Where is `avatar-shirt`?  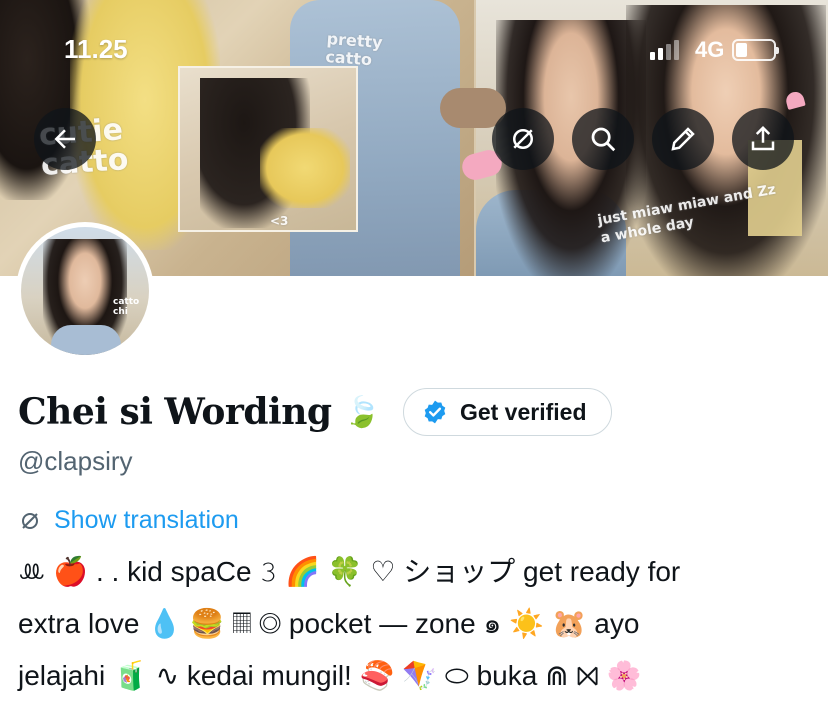
avatar-shirt is located at coordinates (86, 340).